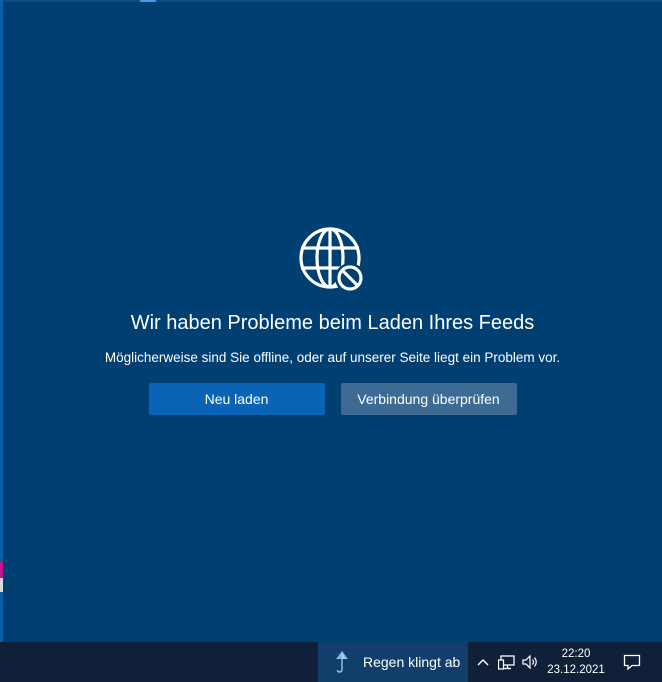 This screenshot has height=682, width=662. I want to click on action-center-icon, so click(632, 662).